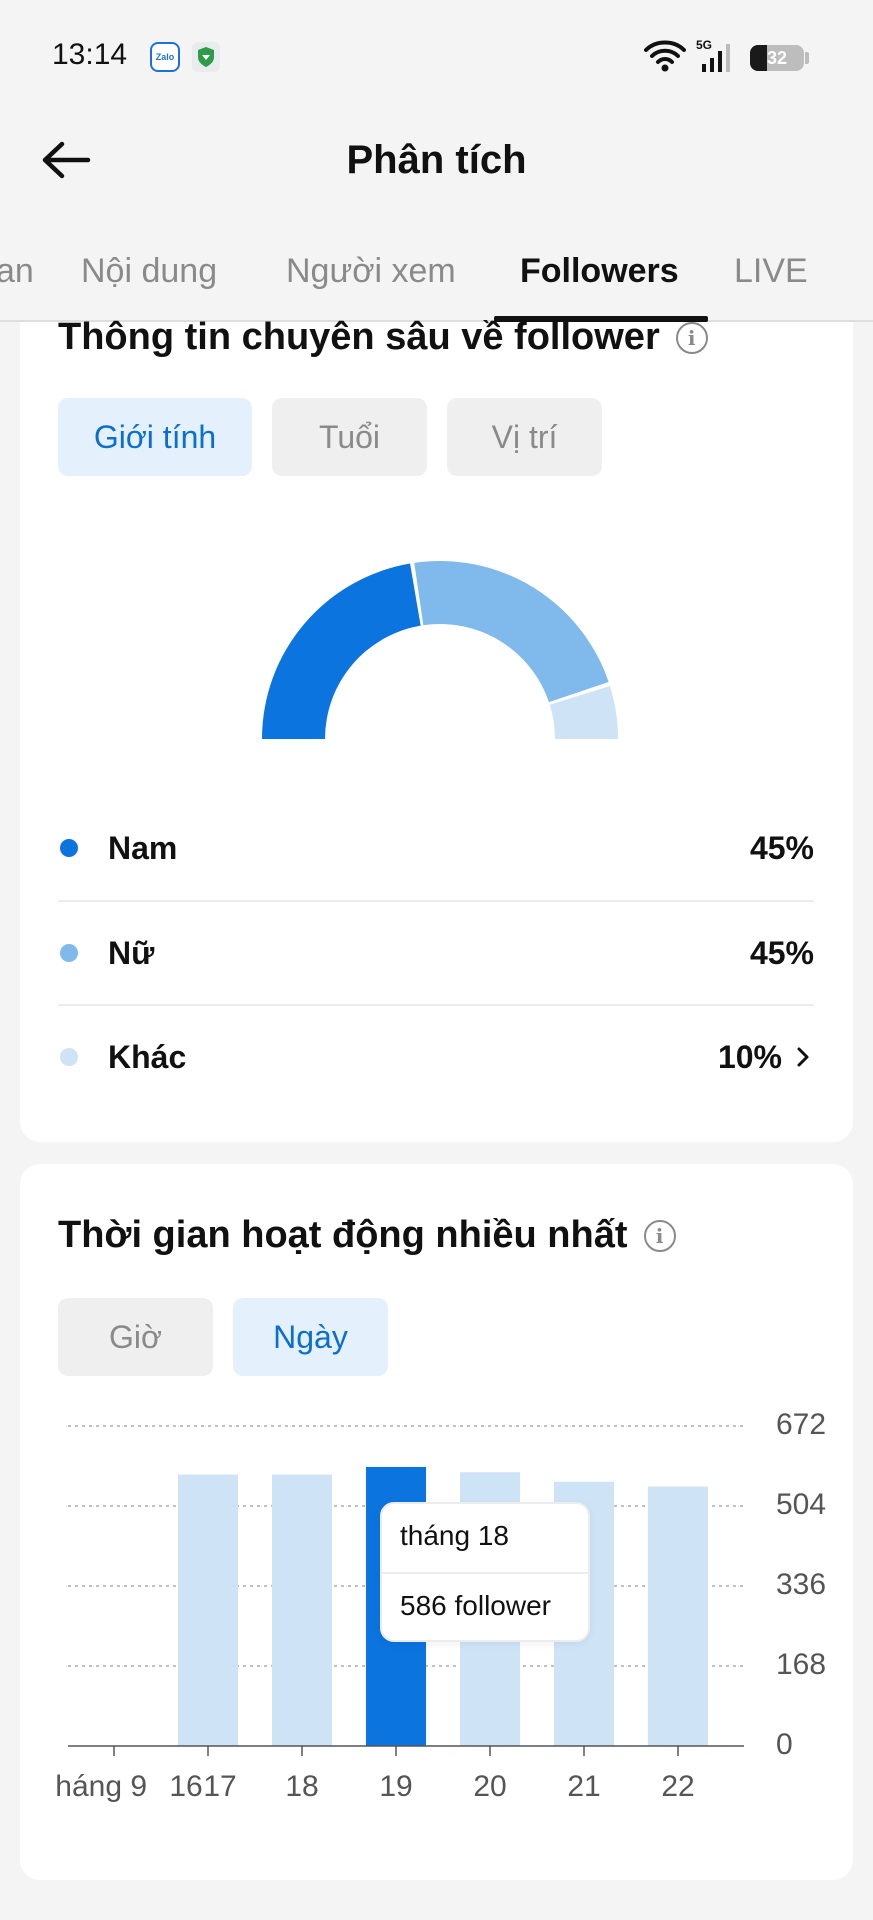 The width and height of the screenshot is (873, 1920). What do you see at coordinates (801, 1664) in the screenshot?
I see `y-tick-label: 168` at bounding box center [801, 1664].